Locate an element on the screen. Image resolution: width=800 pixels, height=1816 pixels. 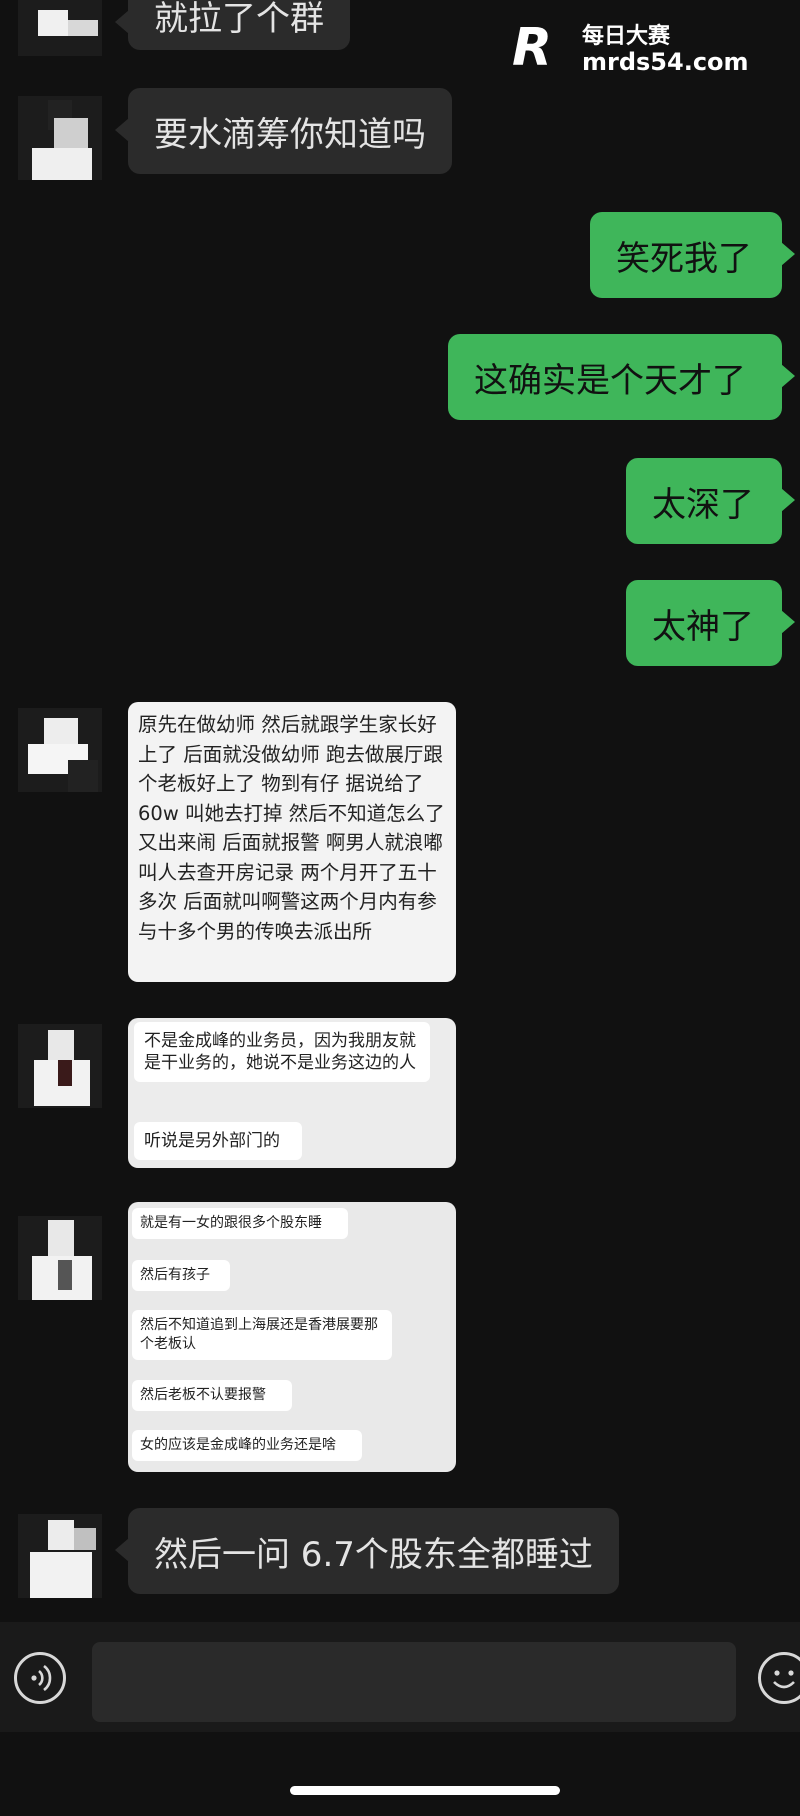
message-bubble: 然后一问 6.7个股东全都睡过 is located at coordinates (367, 1551).